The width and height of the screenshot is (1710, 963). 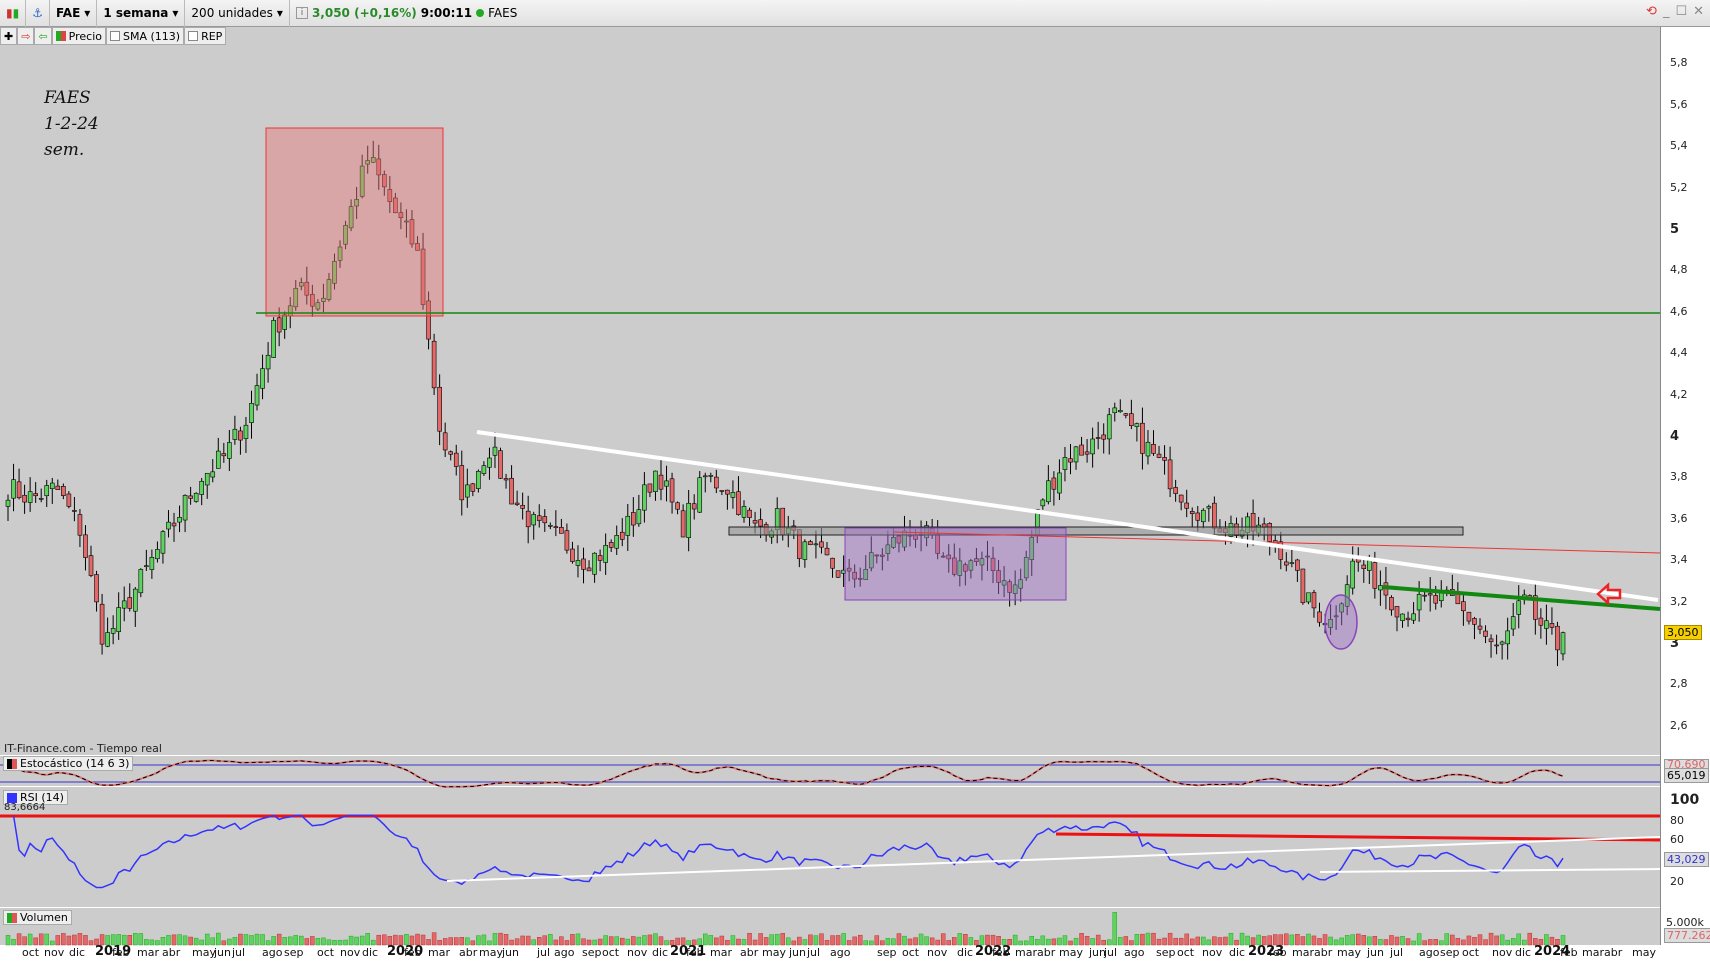 I want to click on export-button: ⇨, so click(x=26, y=36).